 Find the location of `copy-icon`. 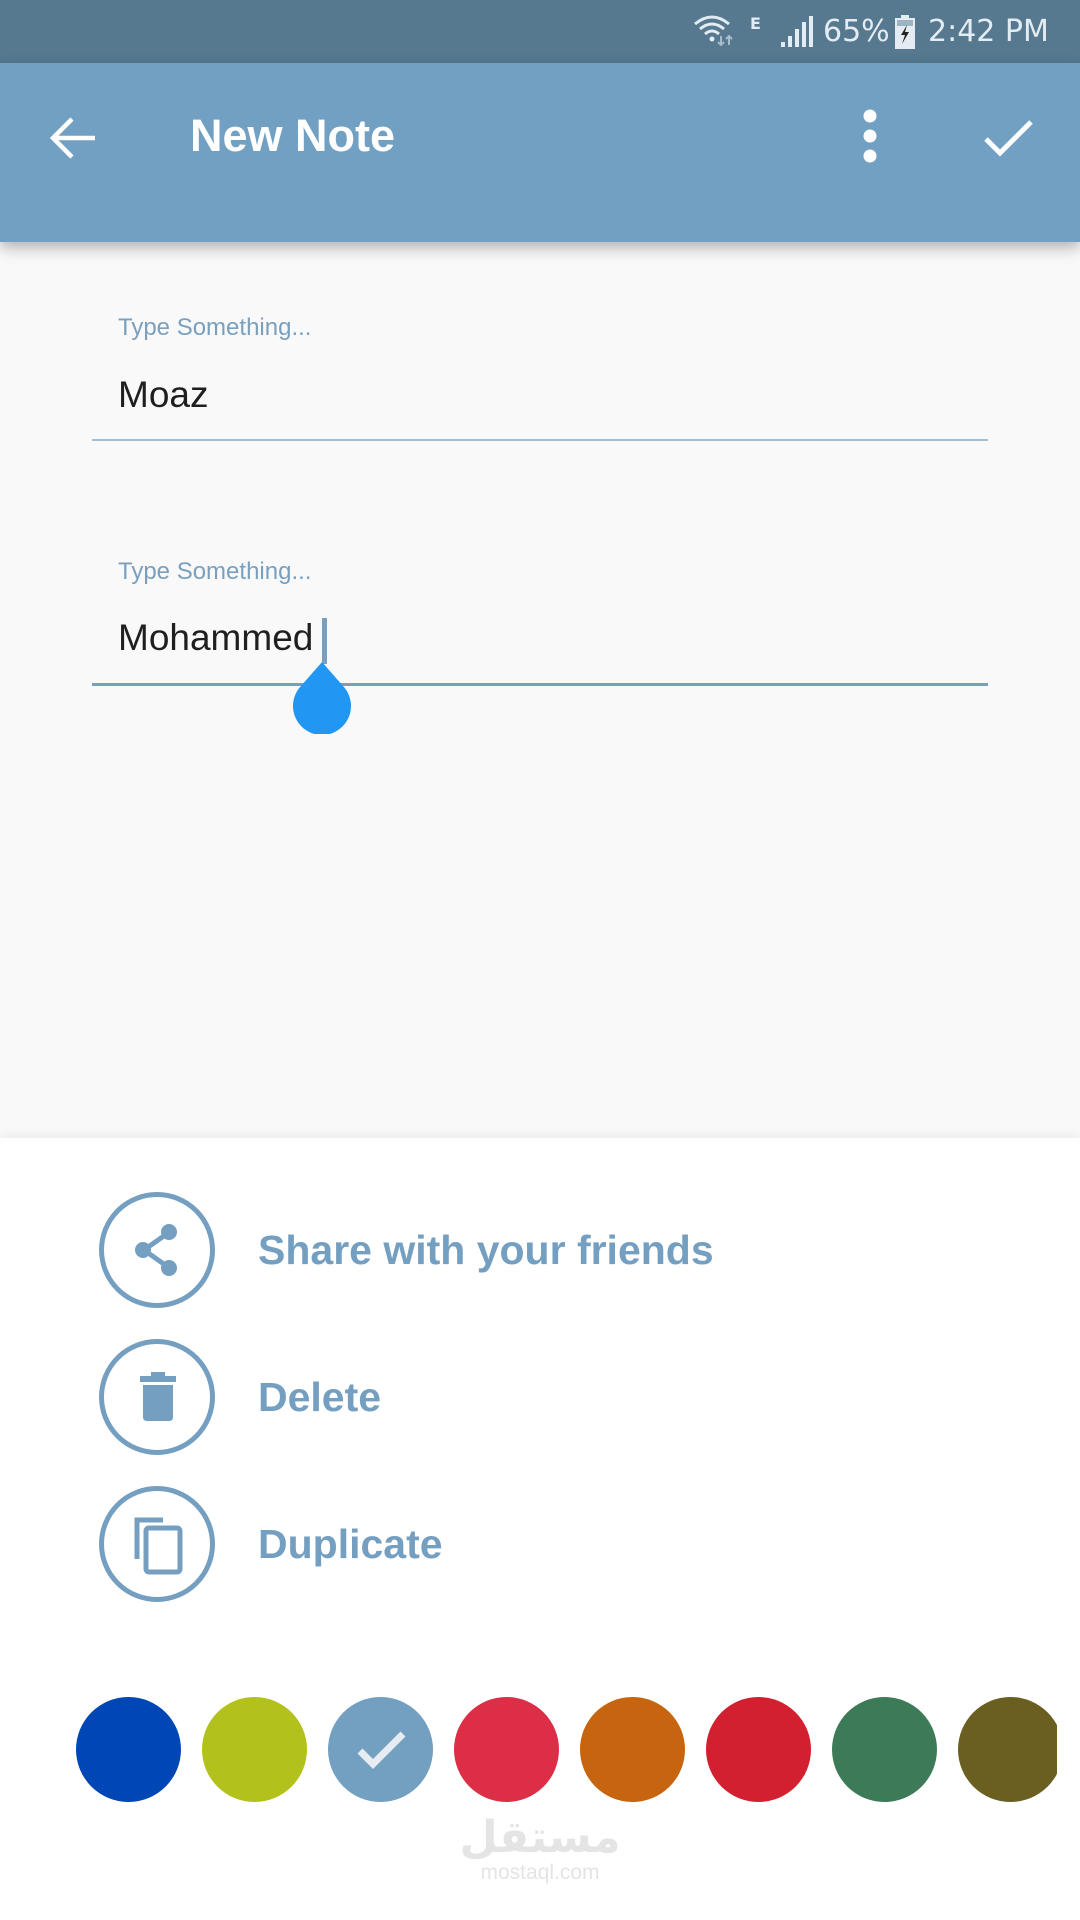

copy-icon is located at coordinates (158, 1546).